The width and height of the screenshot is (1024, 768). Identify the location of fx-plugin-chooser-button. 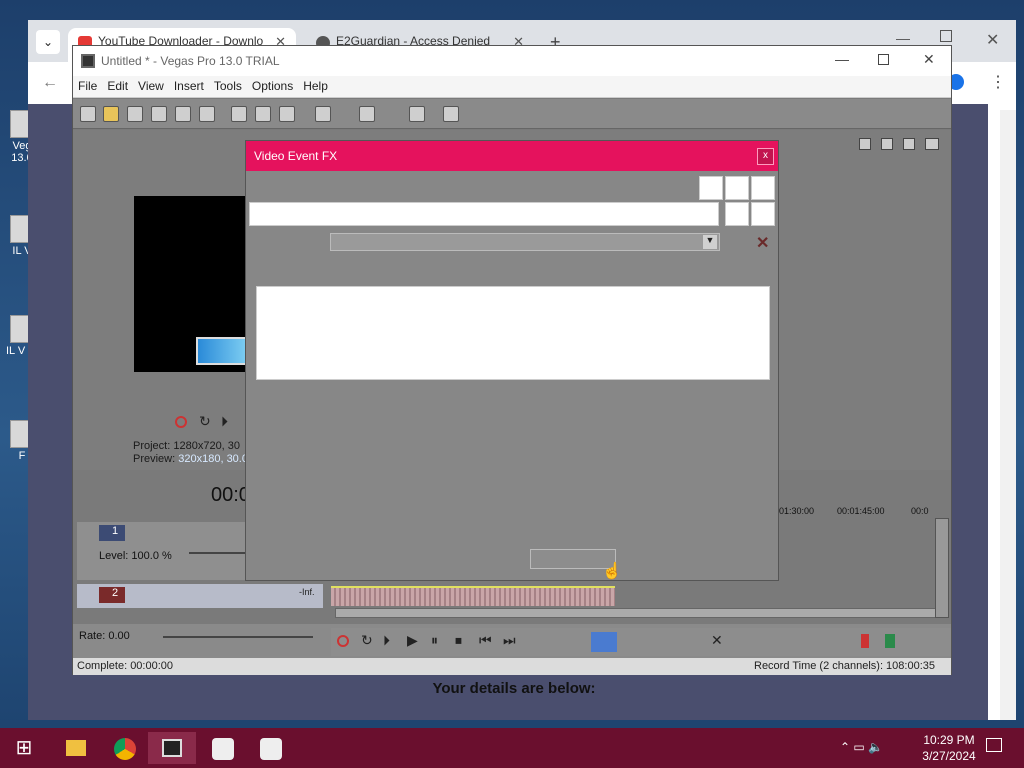
(737, 188).